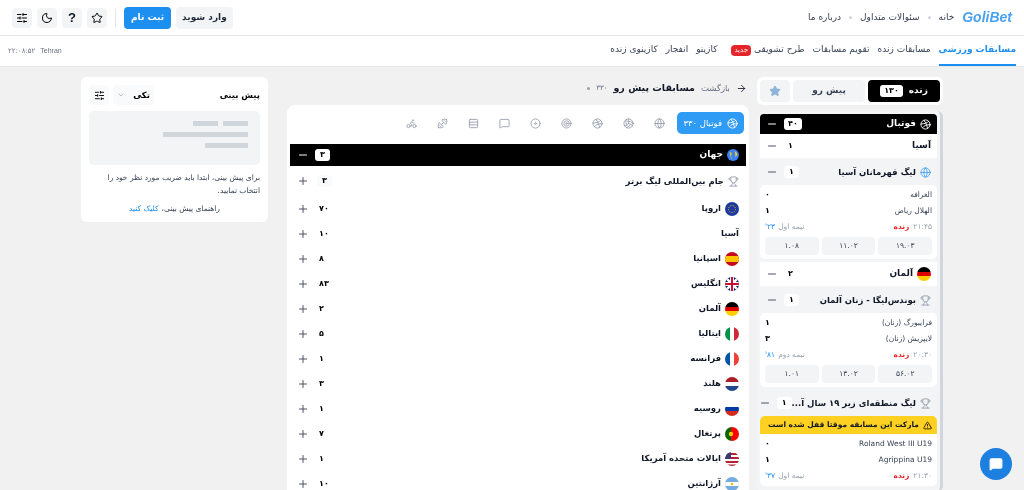 The height and width of the screenshot is (490, 1024). What do you see at coordinates (324, 283) in the screenshot?
I see `count-label: ۸۳` at bounding box center [324, 283].